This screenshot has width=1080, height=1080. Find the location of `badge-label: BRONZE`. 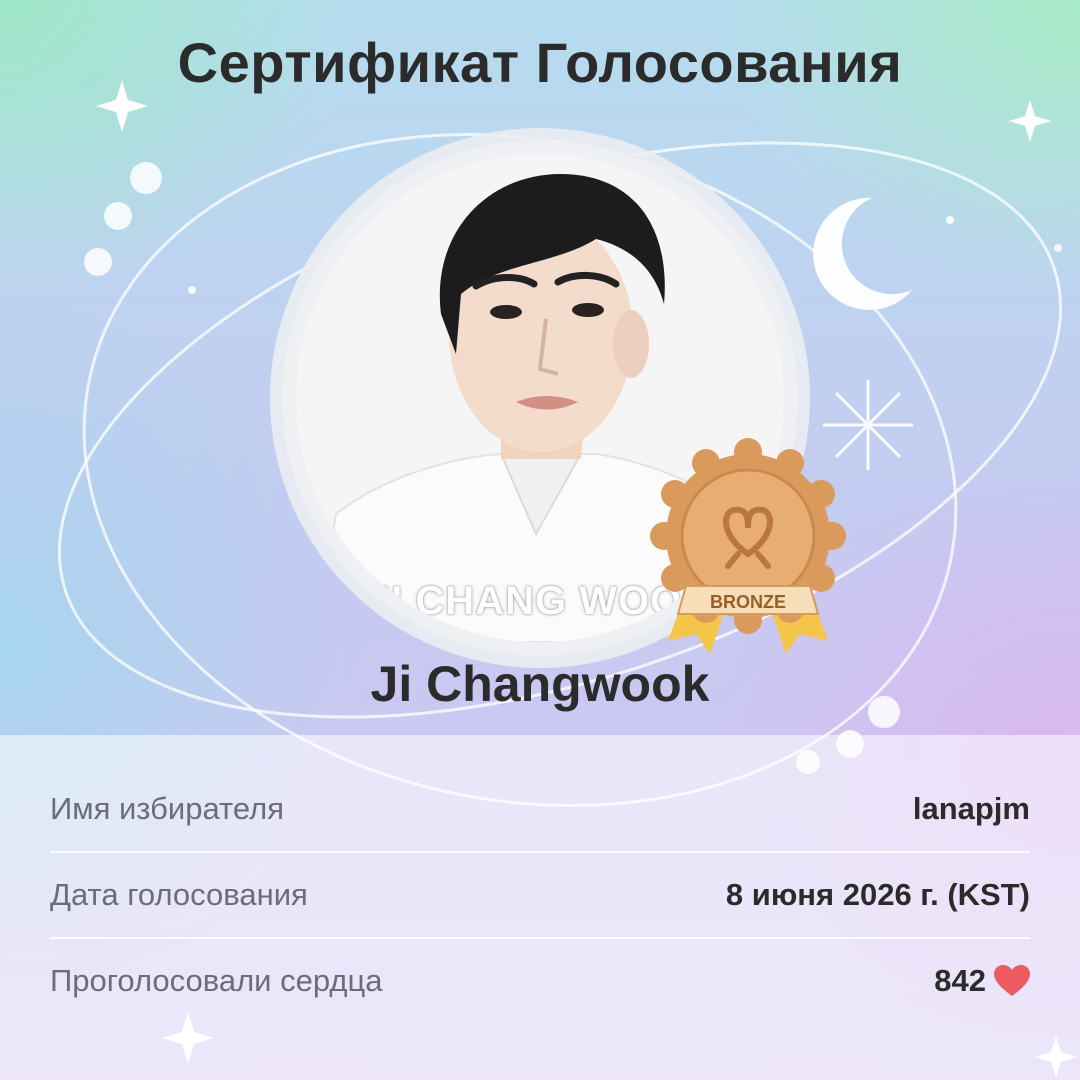

badge-label: BRONZE is located at coordinates (748, 602).